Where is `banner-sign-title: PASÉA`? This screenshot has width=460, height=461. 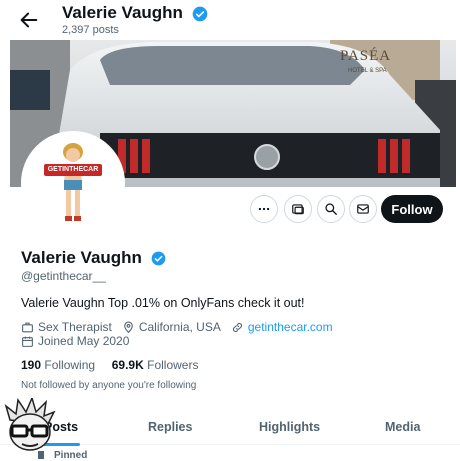
banner-sign-title: PASÉA is located at coordinates (366, 56).